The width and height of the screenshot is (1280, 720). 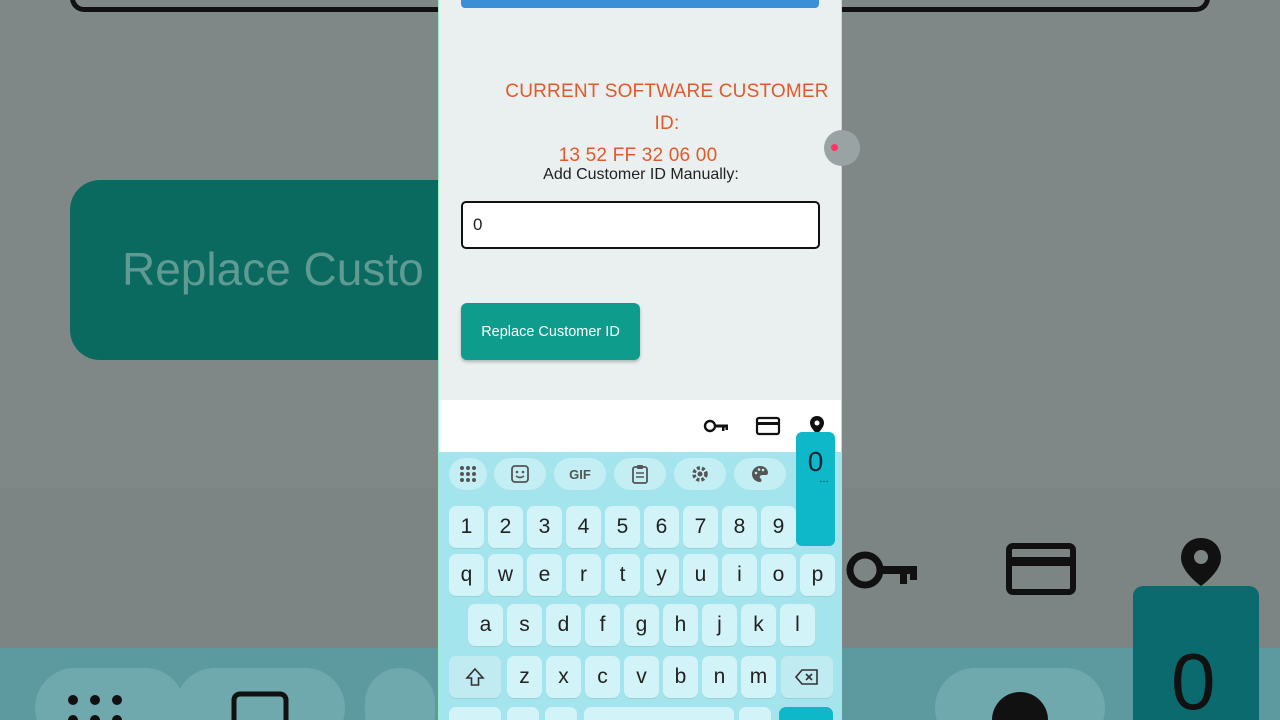 I want to click on key-7: 7, so click(x=700, y=527).